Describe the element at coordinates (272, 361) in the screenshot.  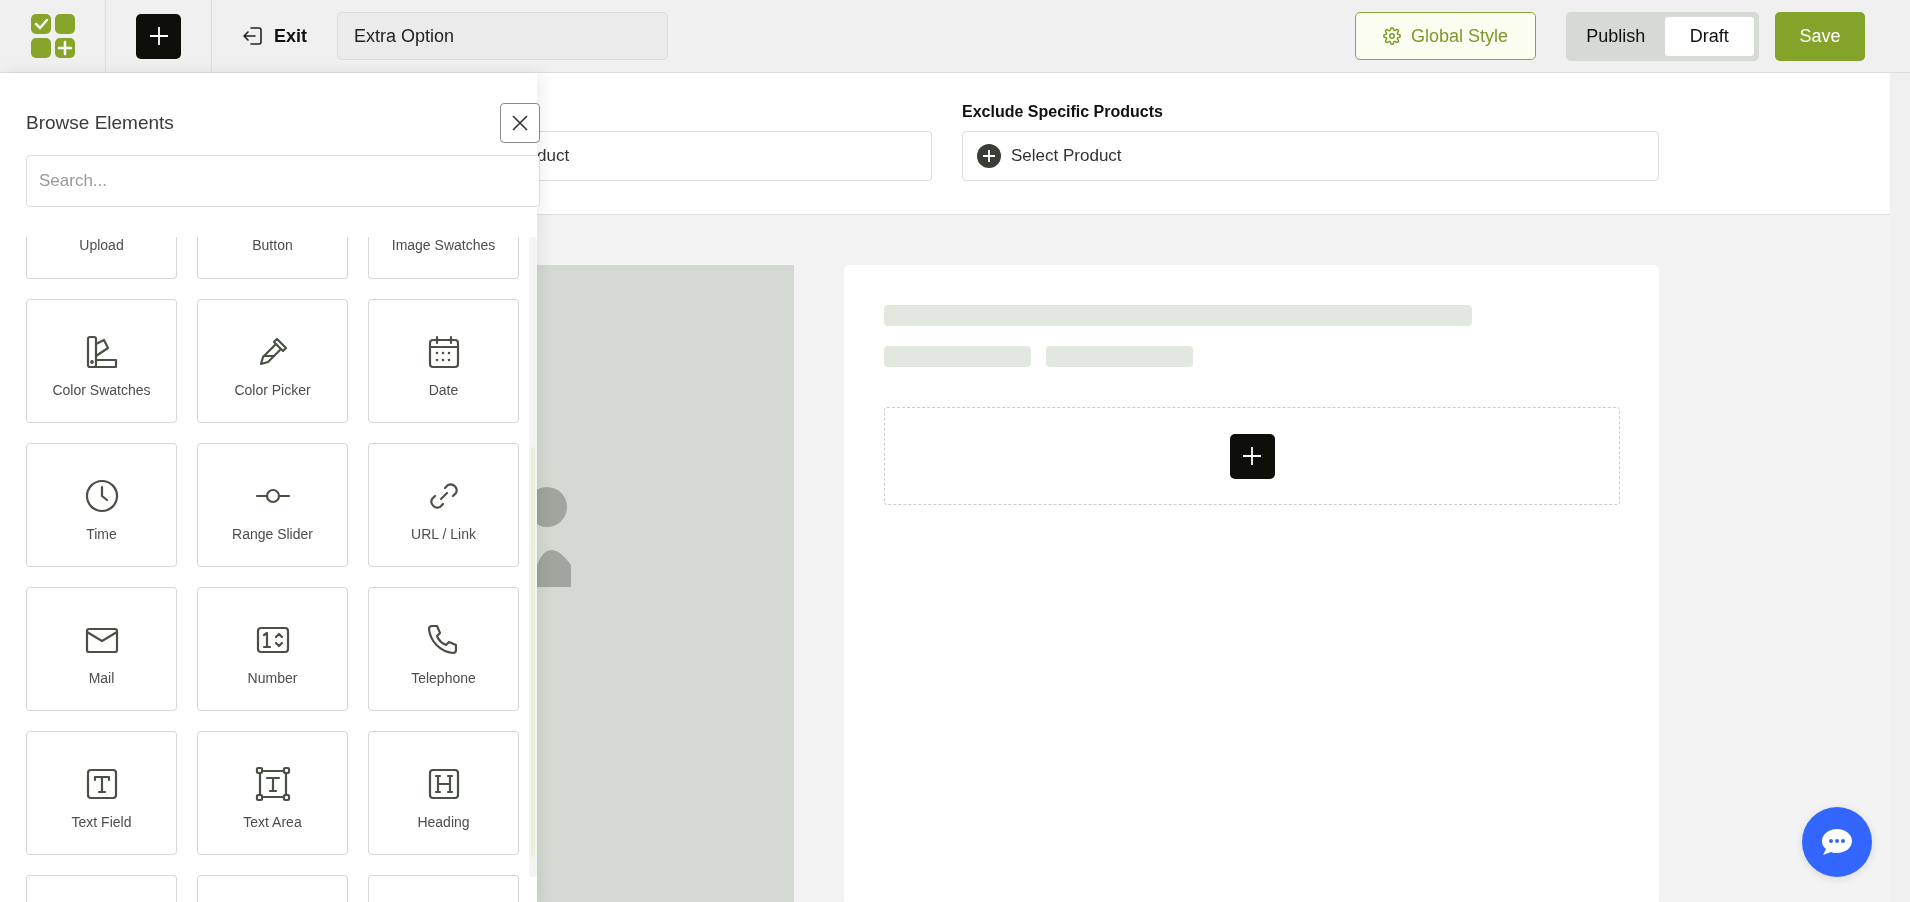
I see `element-card: Color Picker` at that location.